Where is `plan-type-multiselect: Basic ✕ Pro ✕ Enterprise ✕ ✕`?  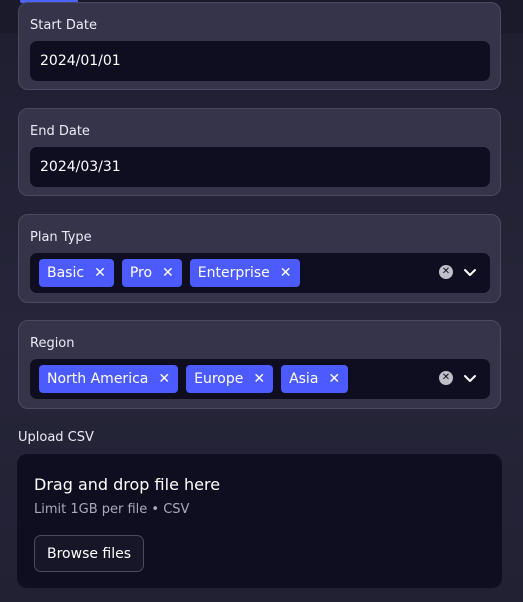 plan-type-multiselect: Basic ✕ Pro ✕ Enterprise ✕ ✕ is located at coordinates (260, 273).